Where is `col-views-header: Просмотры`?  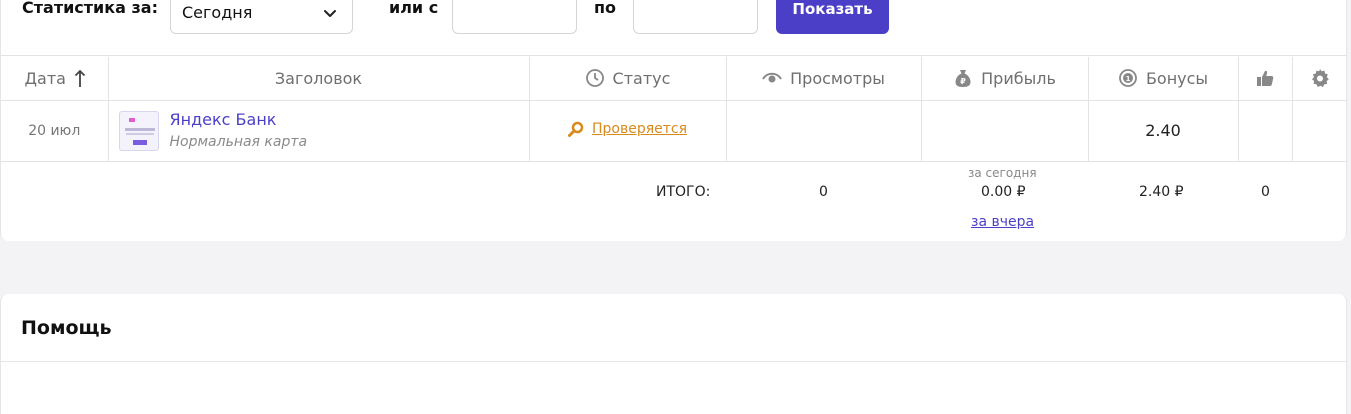
col-views-header: Просмотры is located at coordinates (824, 79).